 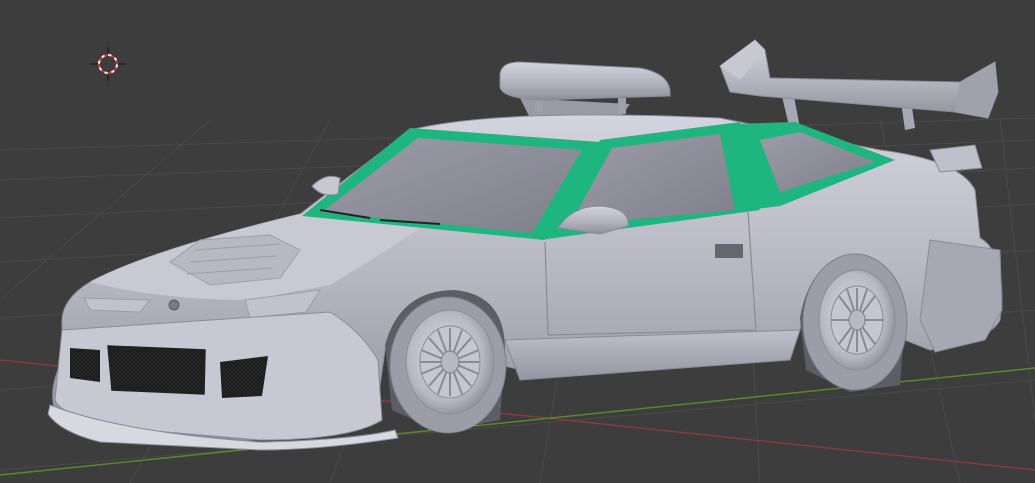 What do you see at coordinates (174, 305) in the screenshot?
I see `nissan-badge-icon` at bounding box center [174, 305].